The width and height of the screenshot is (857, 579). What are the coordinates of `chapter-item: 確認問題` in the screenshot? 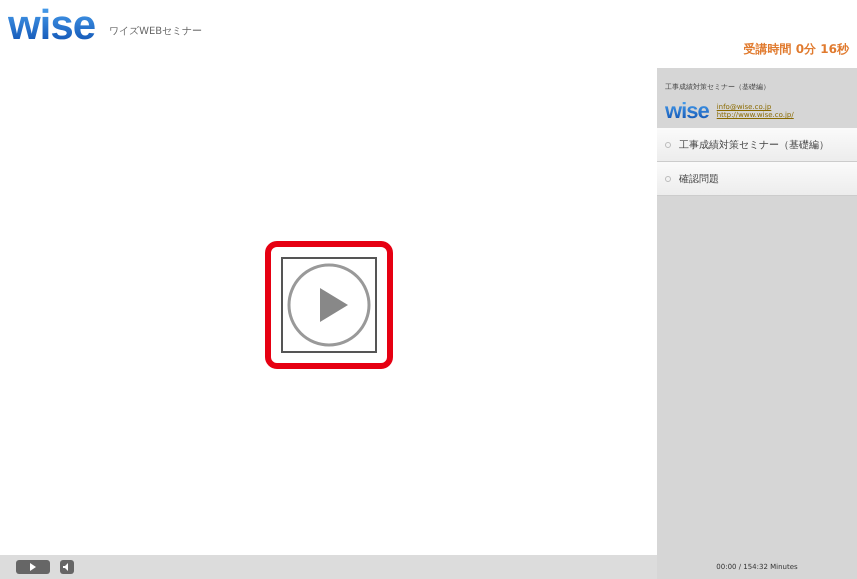 It's located at (757, 179).